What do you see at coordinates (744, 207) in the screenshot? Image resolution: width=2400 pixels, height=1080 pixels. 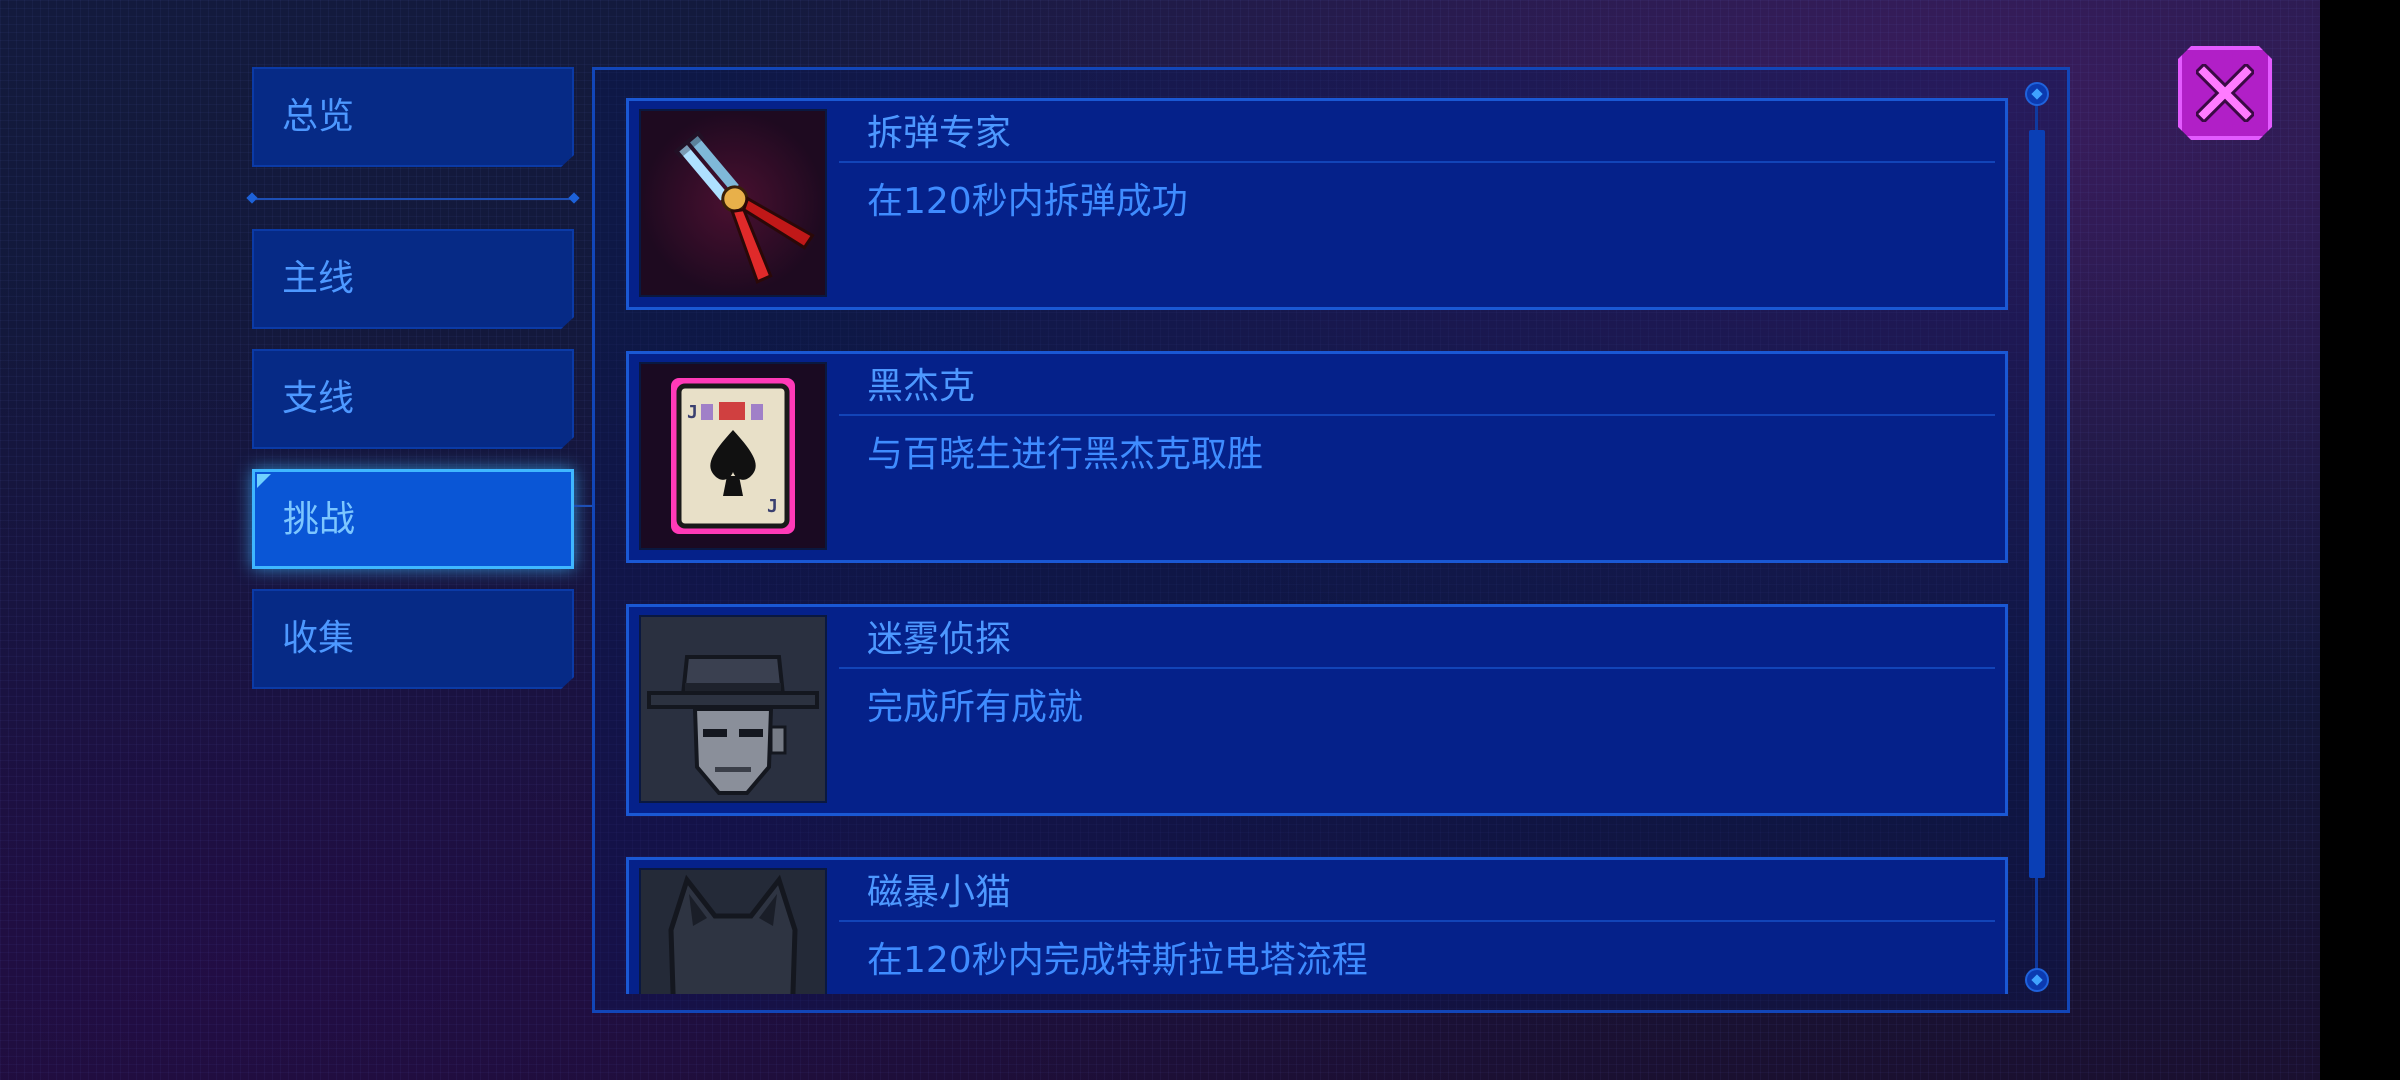 I see `pliers-icon` at bounding box center [744, 207].